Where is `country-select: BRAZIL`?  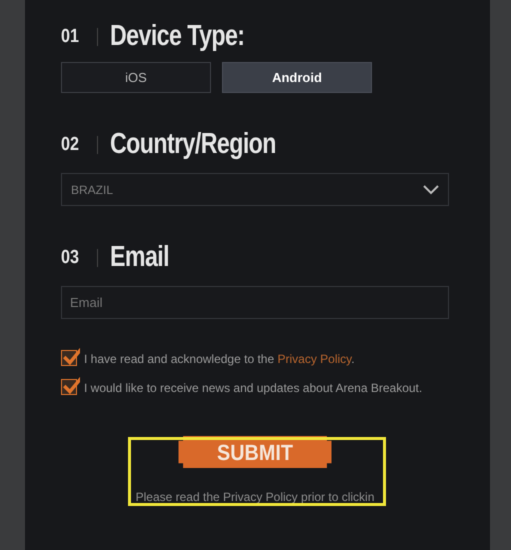 country-select: BRAZIL is located at coordinates (255, 189).